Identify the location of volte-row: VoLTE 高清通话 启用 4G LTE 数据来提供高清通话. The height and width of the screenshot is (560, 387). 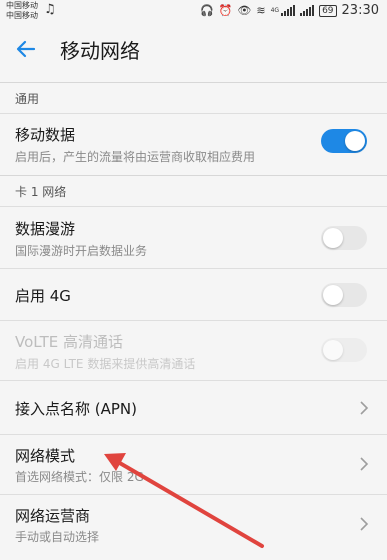
(193, 350).